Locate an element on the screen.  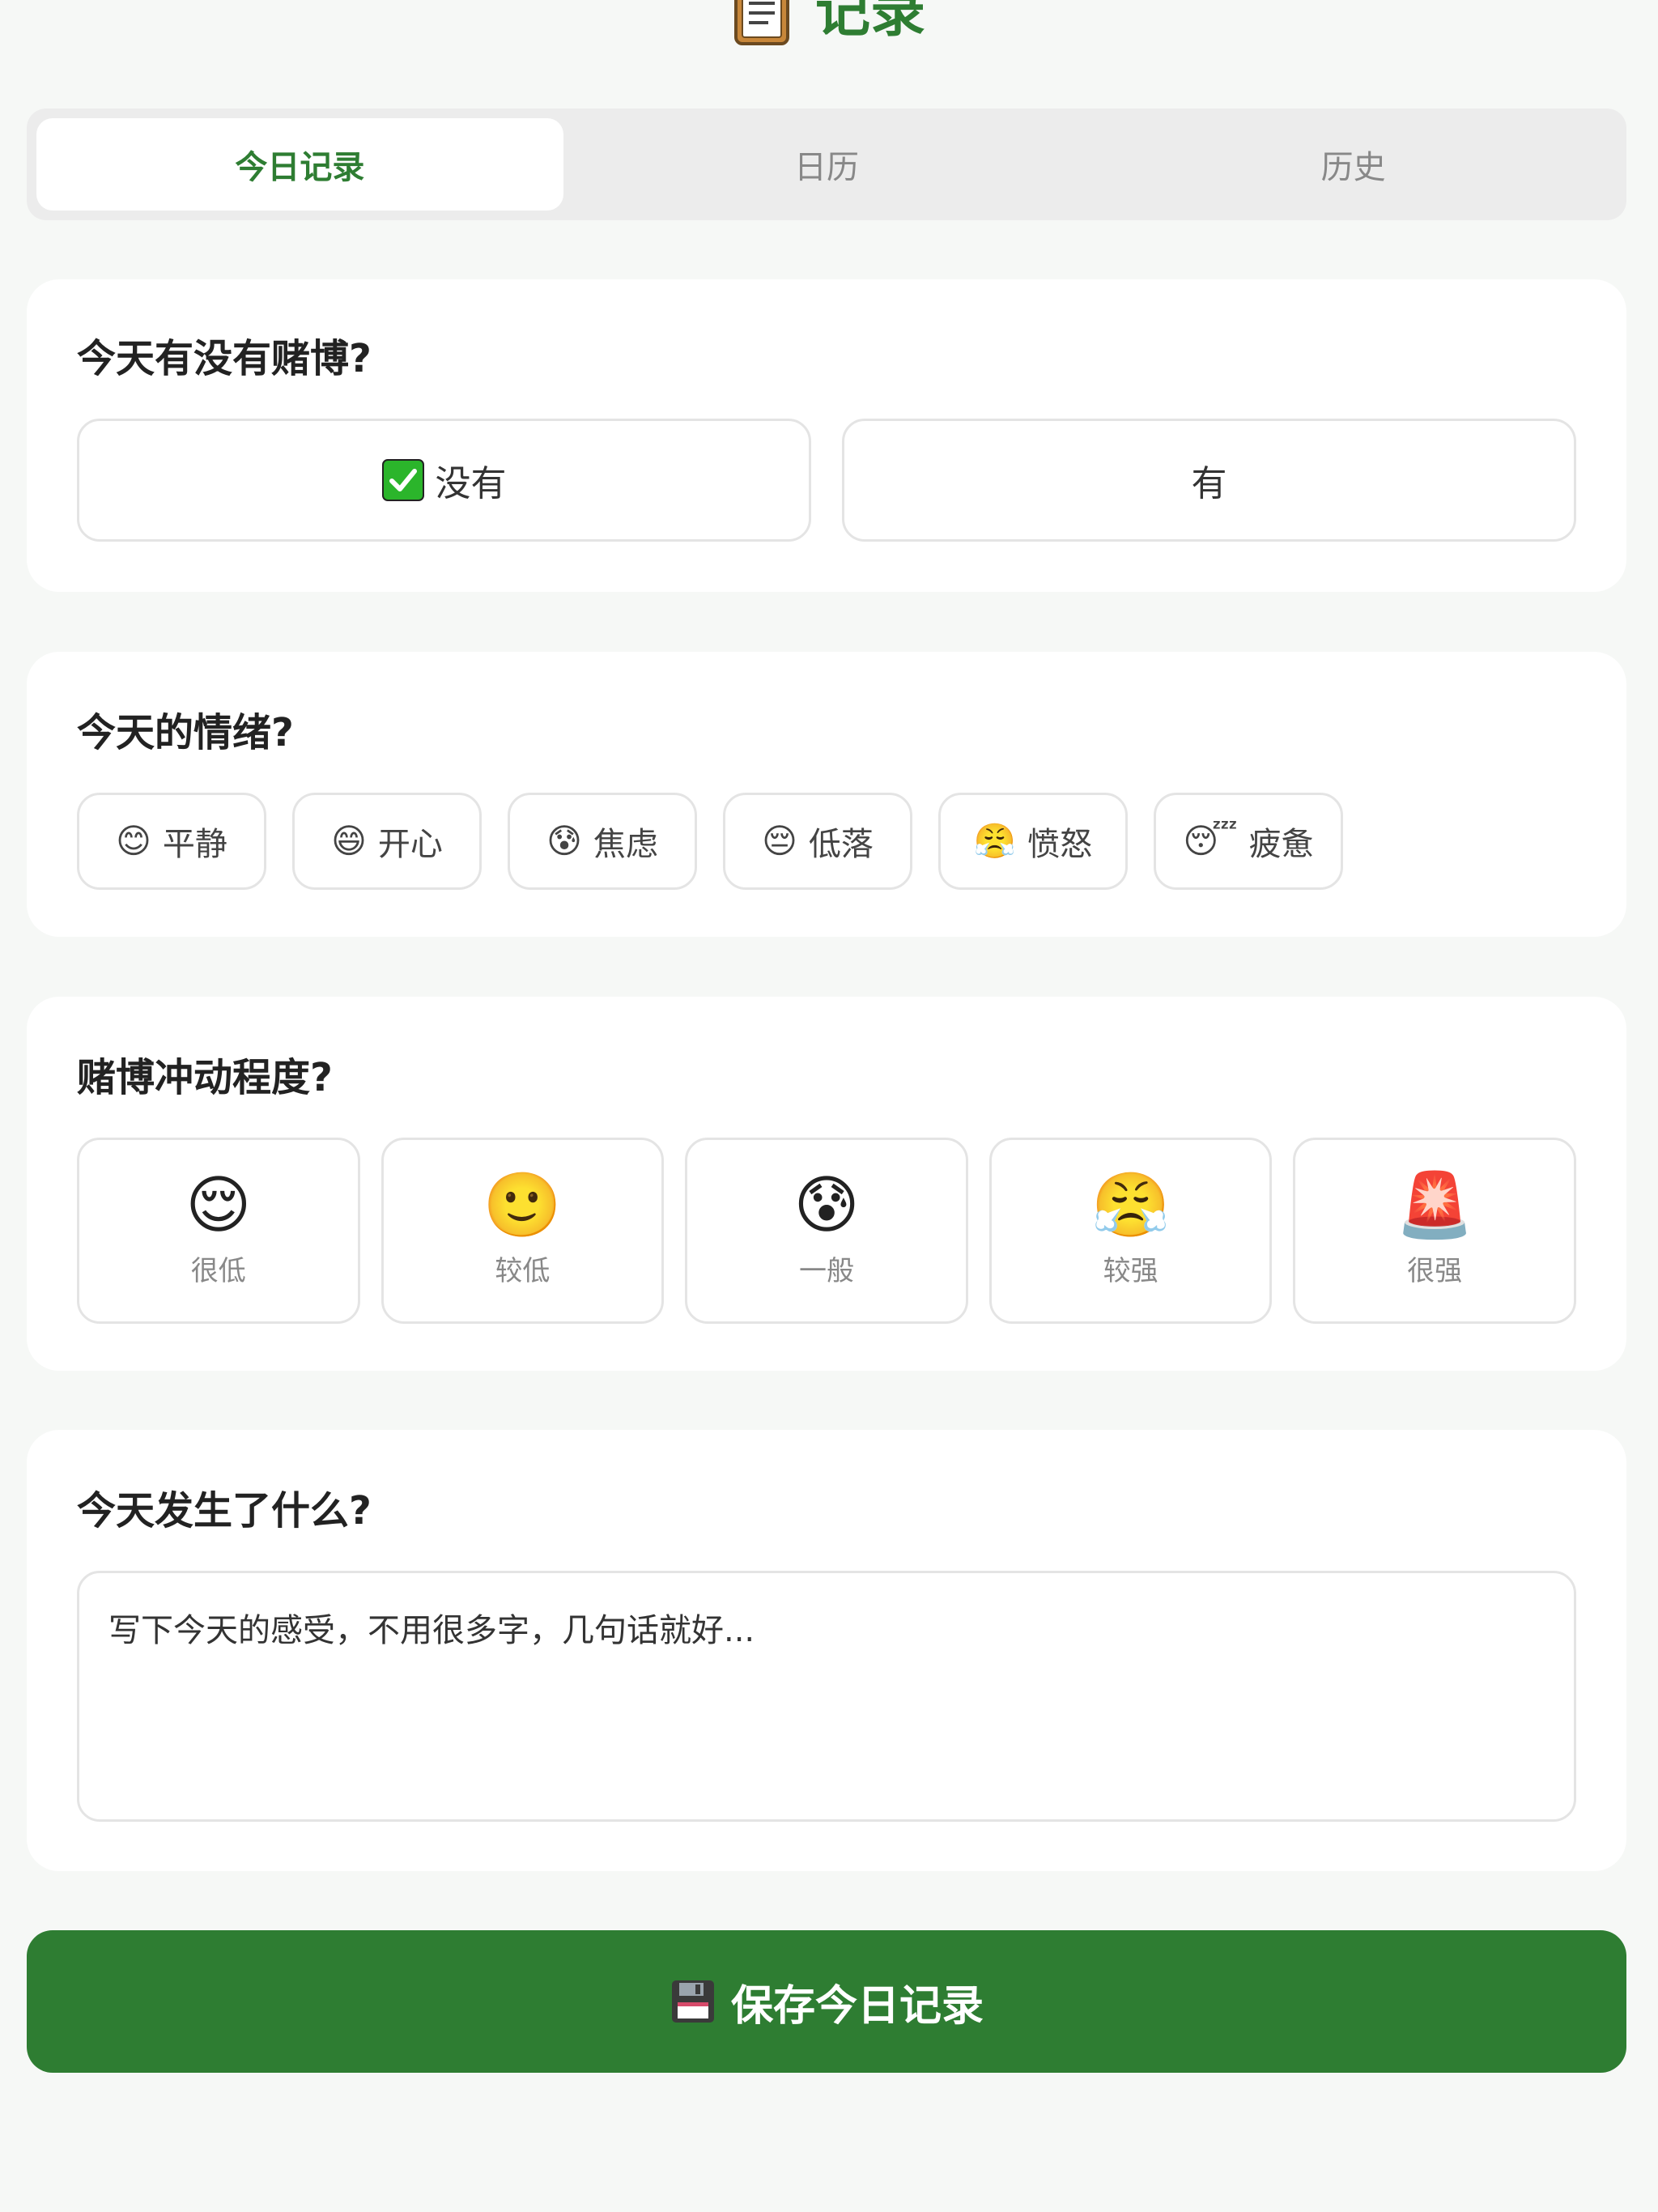
save-record-button: 保存今日记录 is located at coordinates (826, 2001).